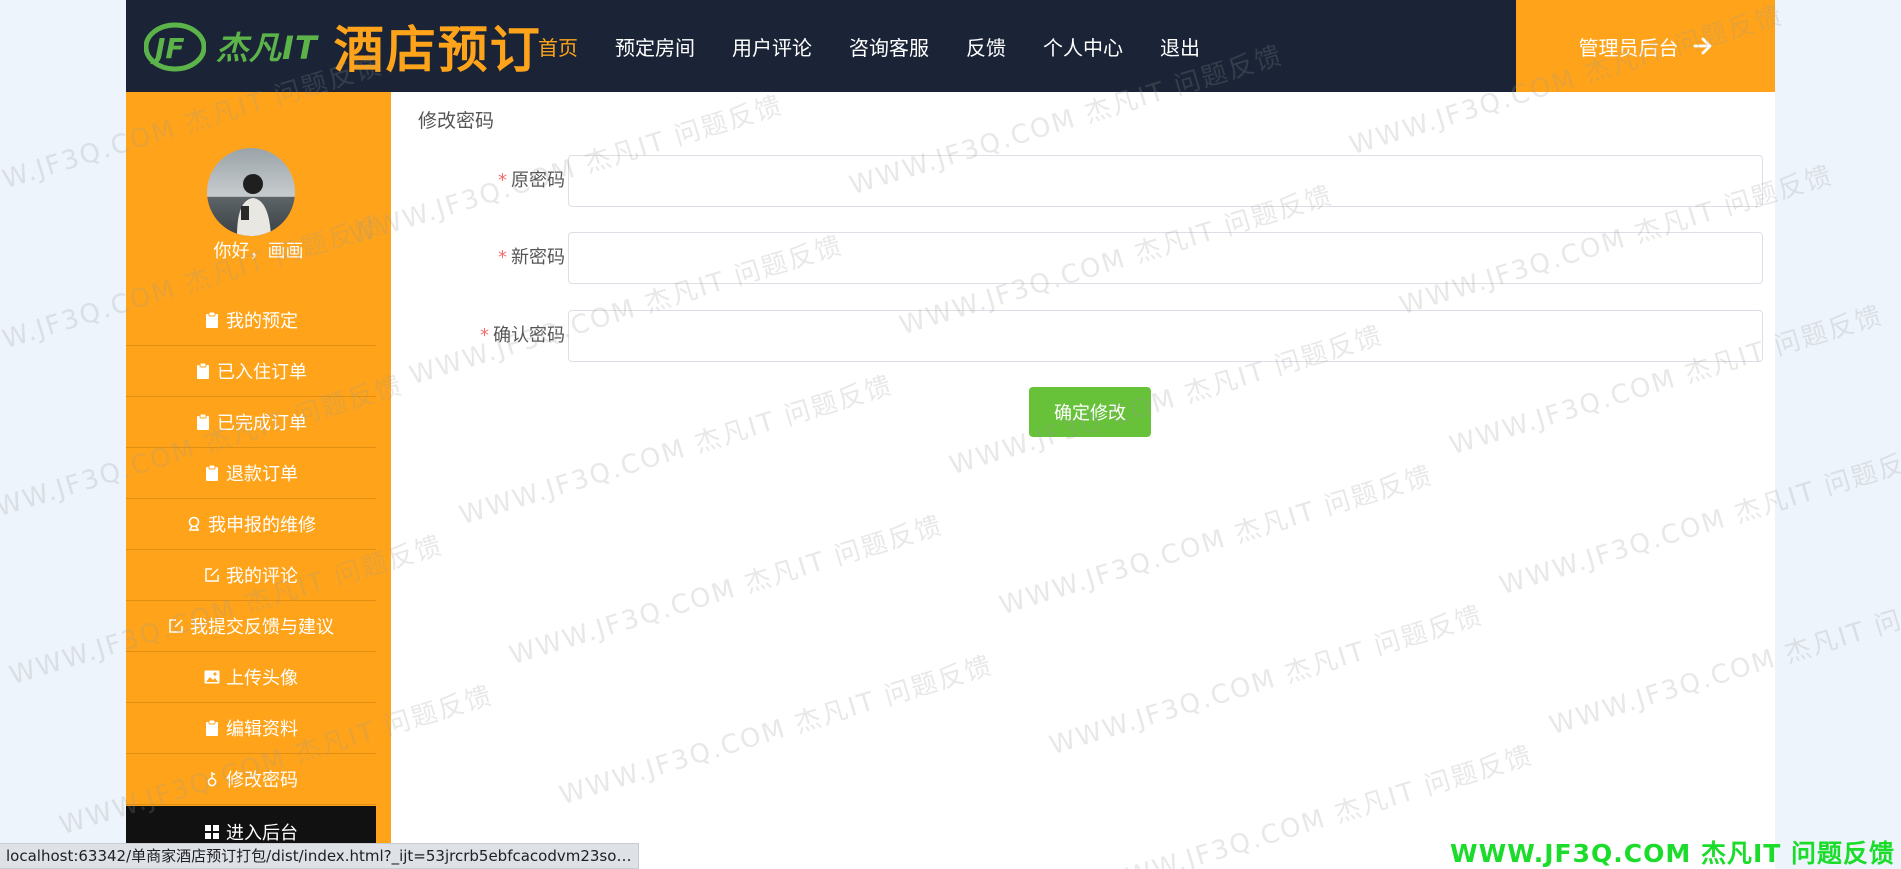 The height and width of the screenshot is (869, 1901). Describe the element at coordinates (262, 372) in the screenshot. I see `sidebar-item-label: 已入住订单` at that location.